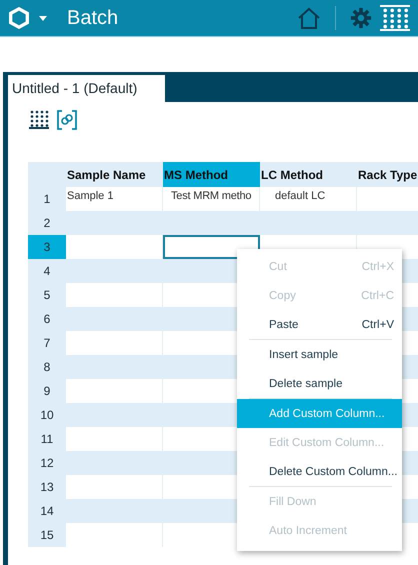 This screenshot has height=565, width=418. Describe the element at coordinates (47, 247) in the screenshot. I see `row-header: 3` at that location.